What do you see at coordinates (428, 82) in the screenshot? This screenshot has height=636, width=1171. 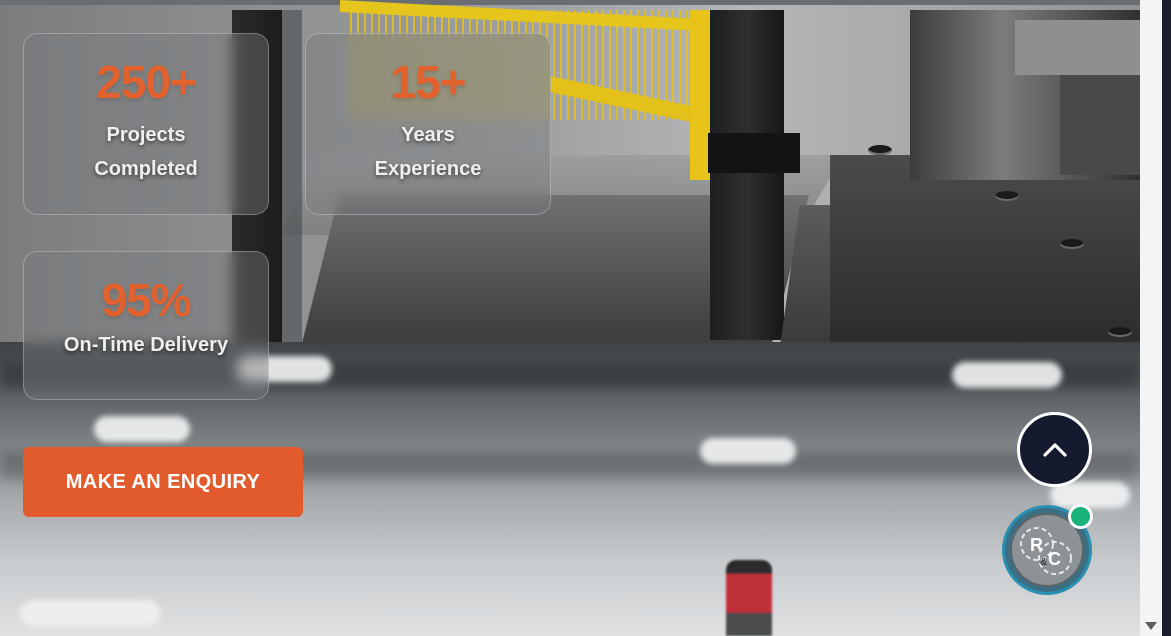 I see `stat-value: 15+` at bounding box center [428, 82].